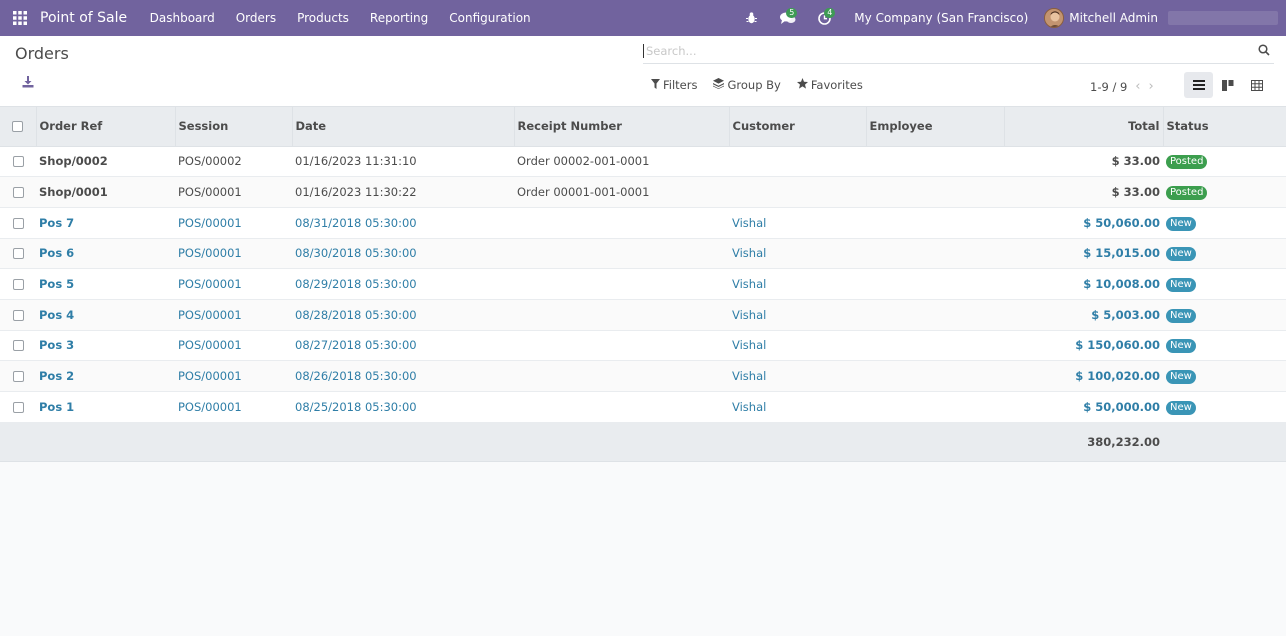  What do you see at coordinates (1198, 85) in the screenshot?
I see `list-icon` at bounding box center [1198, 85].